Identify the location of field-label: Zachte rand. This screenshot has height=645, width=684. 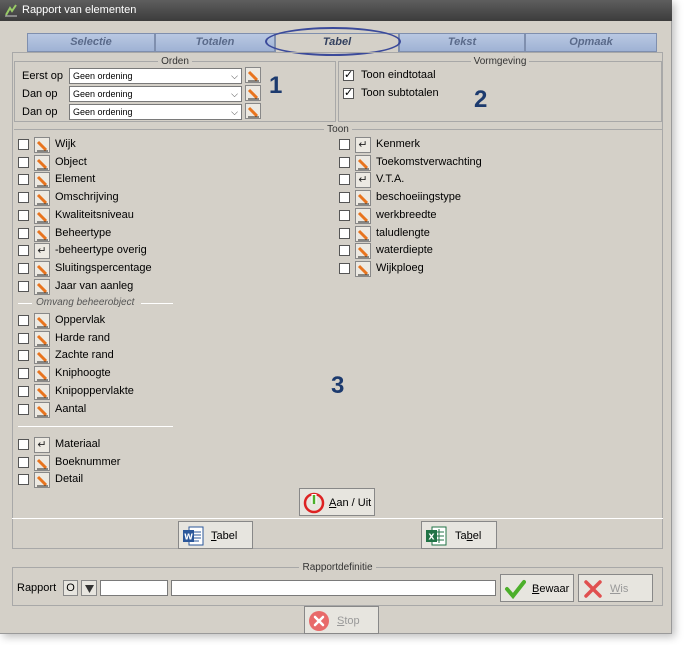
(84, 355).